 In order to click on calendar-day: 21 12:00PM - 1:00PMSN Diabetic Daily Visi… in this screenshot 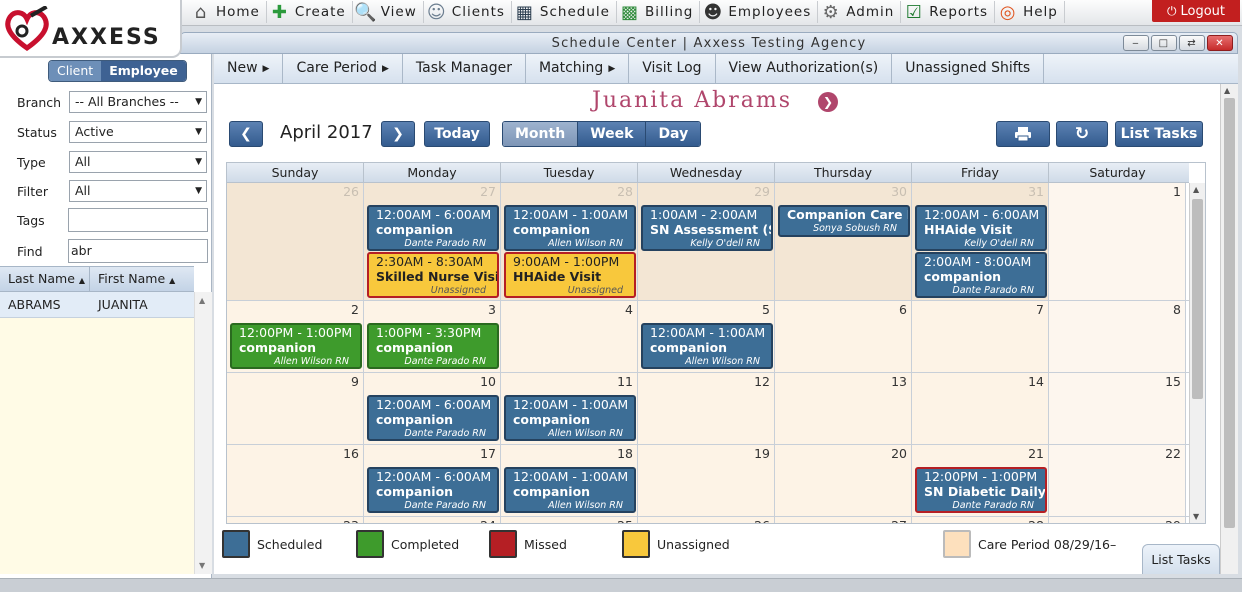, I will do `click(980, 480)`.